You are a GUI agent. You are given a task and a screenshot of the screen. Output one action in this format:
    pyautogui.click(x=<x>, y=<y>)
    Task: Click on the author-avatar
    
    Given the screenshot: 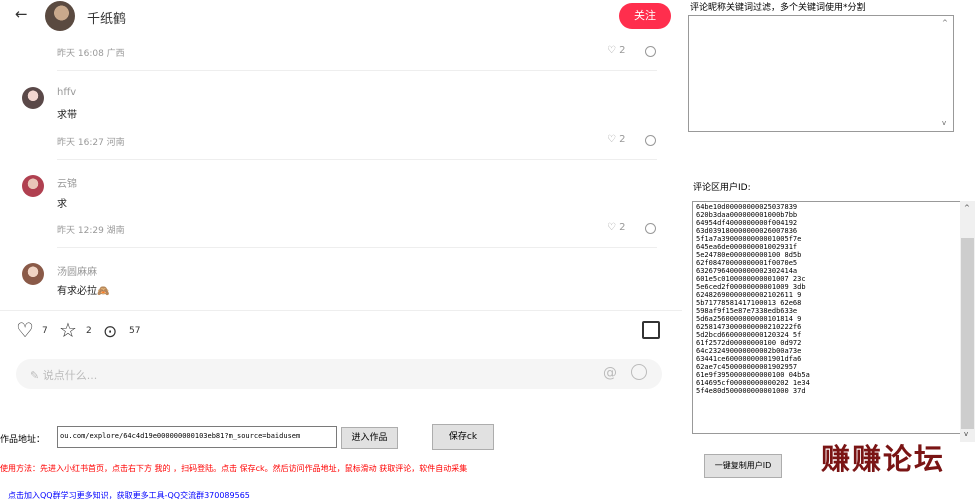 What is the action you would take?
    pyautogui.click(x=60, y=16)
    